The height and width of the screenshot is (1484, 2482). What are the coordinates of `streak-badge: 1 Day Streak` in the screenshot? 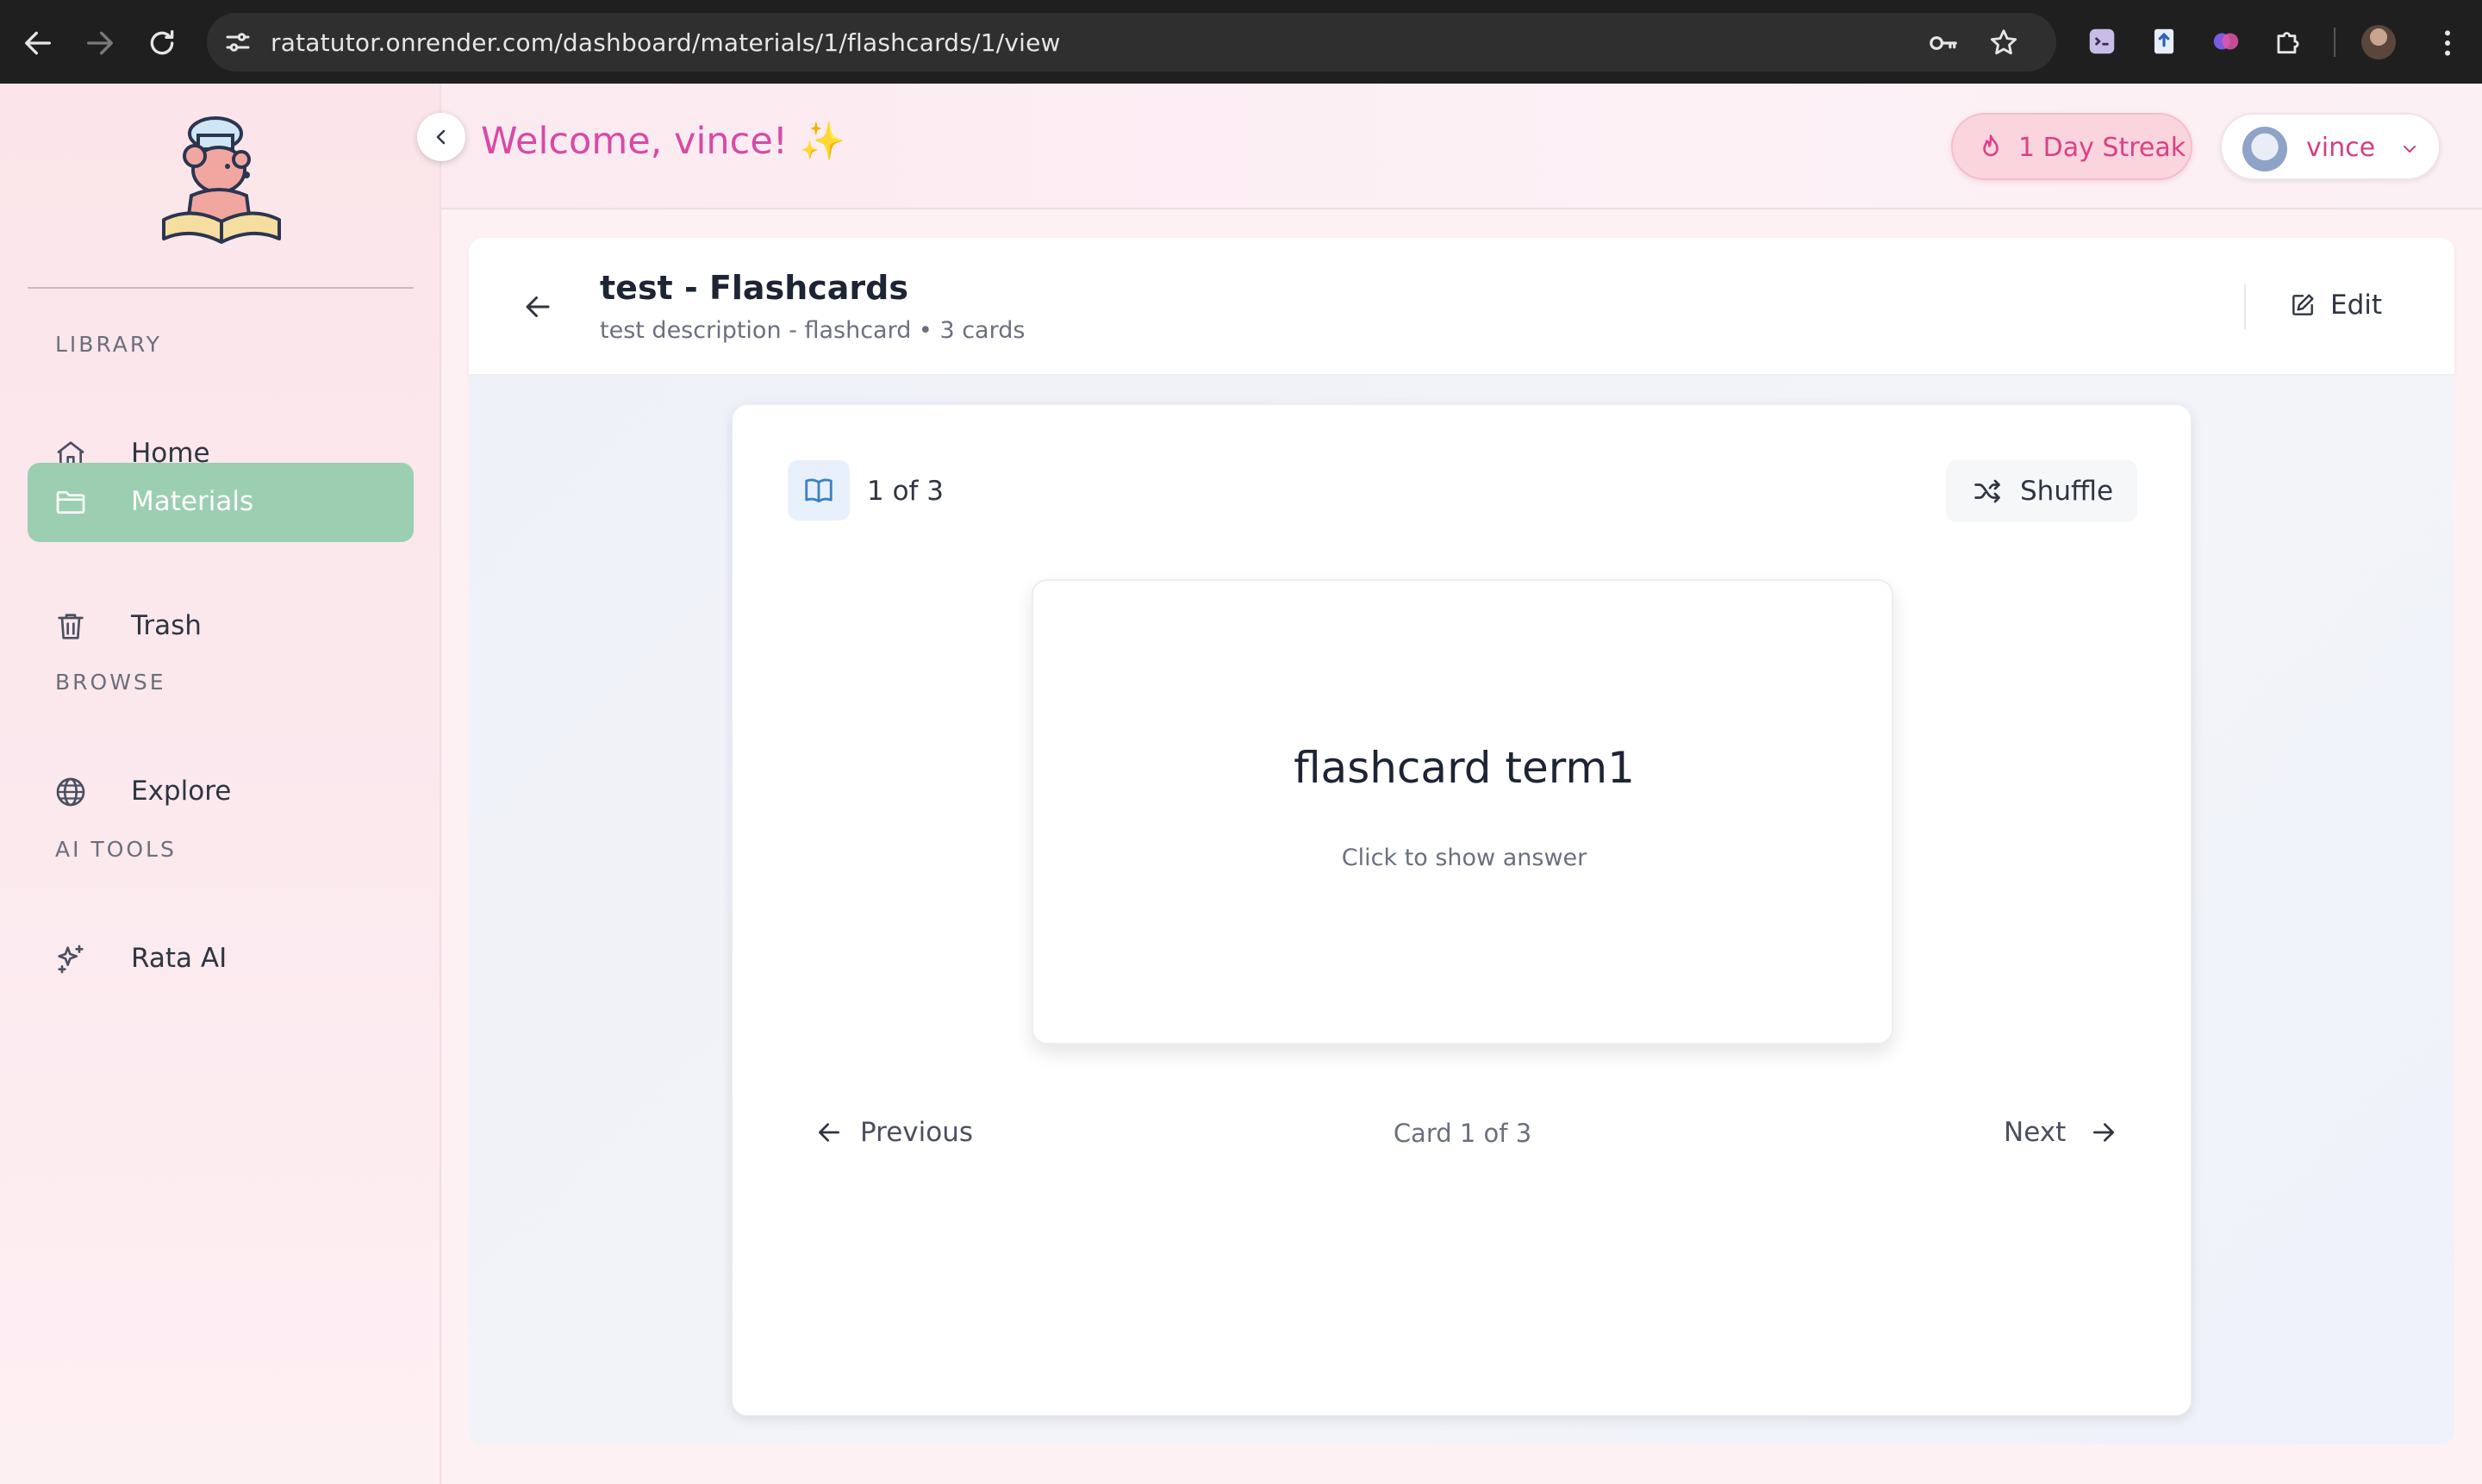 It's located at (2071, 146).